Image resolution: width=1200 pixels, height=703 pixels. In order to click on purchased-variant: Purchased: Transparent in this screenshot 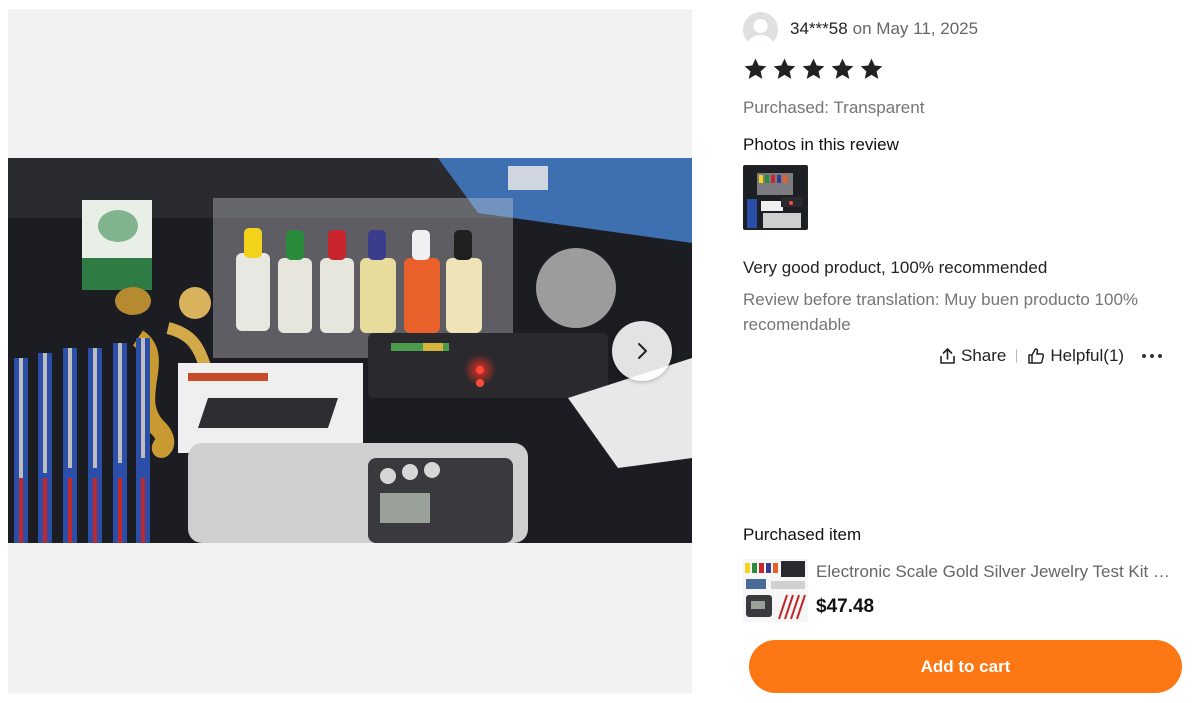, I will do `click(834, 107)`.